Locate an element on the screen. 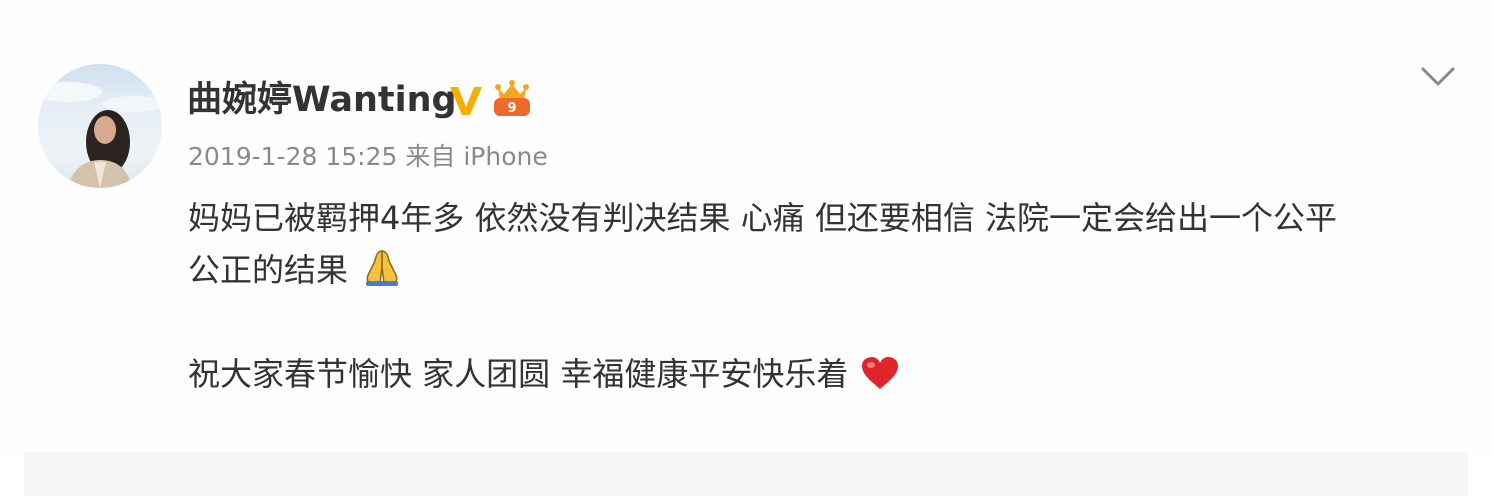  author-name: 曲婉婷Wanting is located at coordinates (322, 100).